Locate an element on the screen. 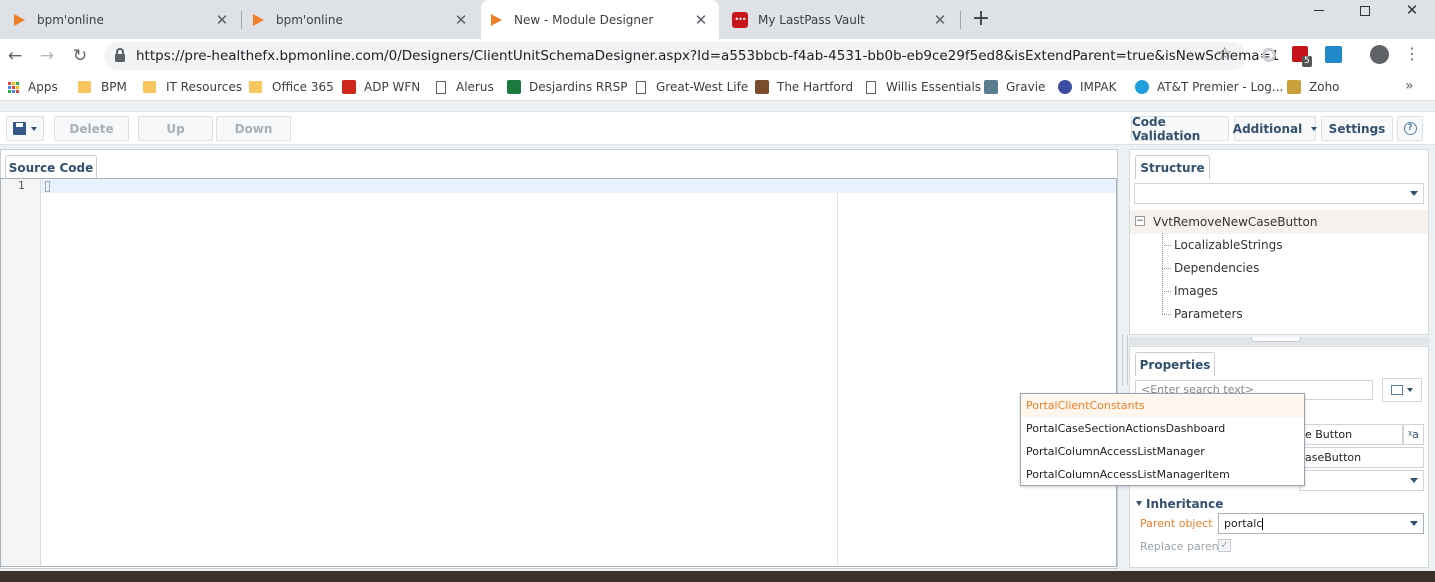 This screenshot has width=1435, height=582. bookmark-label: Gravie is located at coordinates (1026, 87).